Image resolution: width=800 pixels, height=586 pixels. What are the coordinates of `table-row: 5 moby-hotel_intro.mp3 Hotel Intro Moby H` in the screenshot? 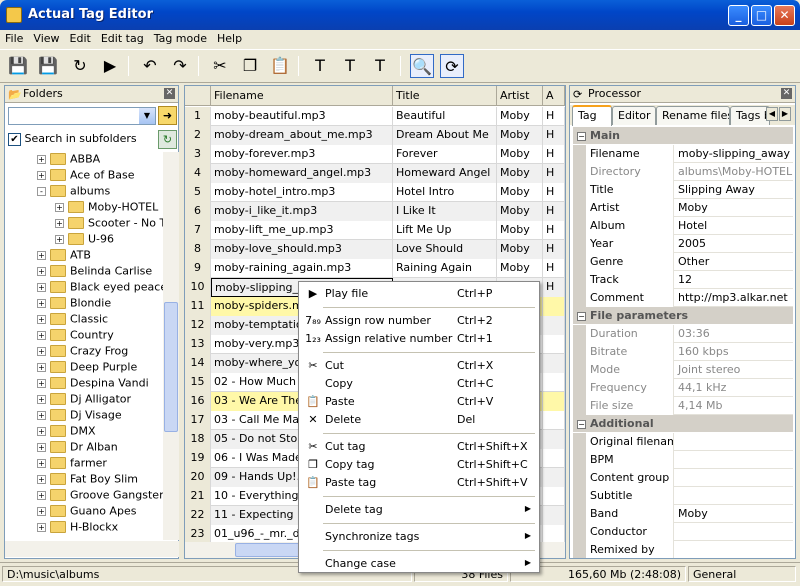 It's located at (375, 192).